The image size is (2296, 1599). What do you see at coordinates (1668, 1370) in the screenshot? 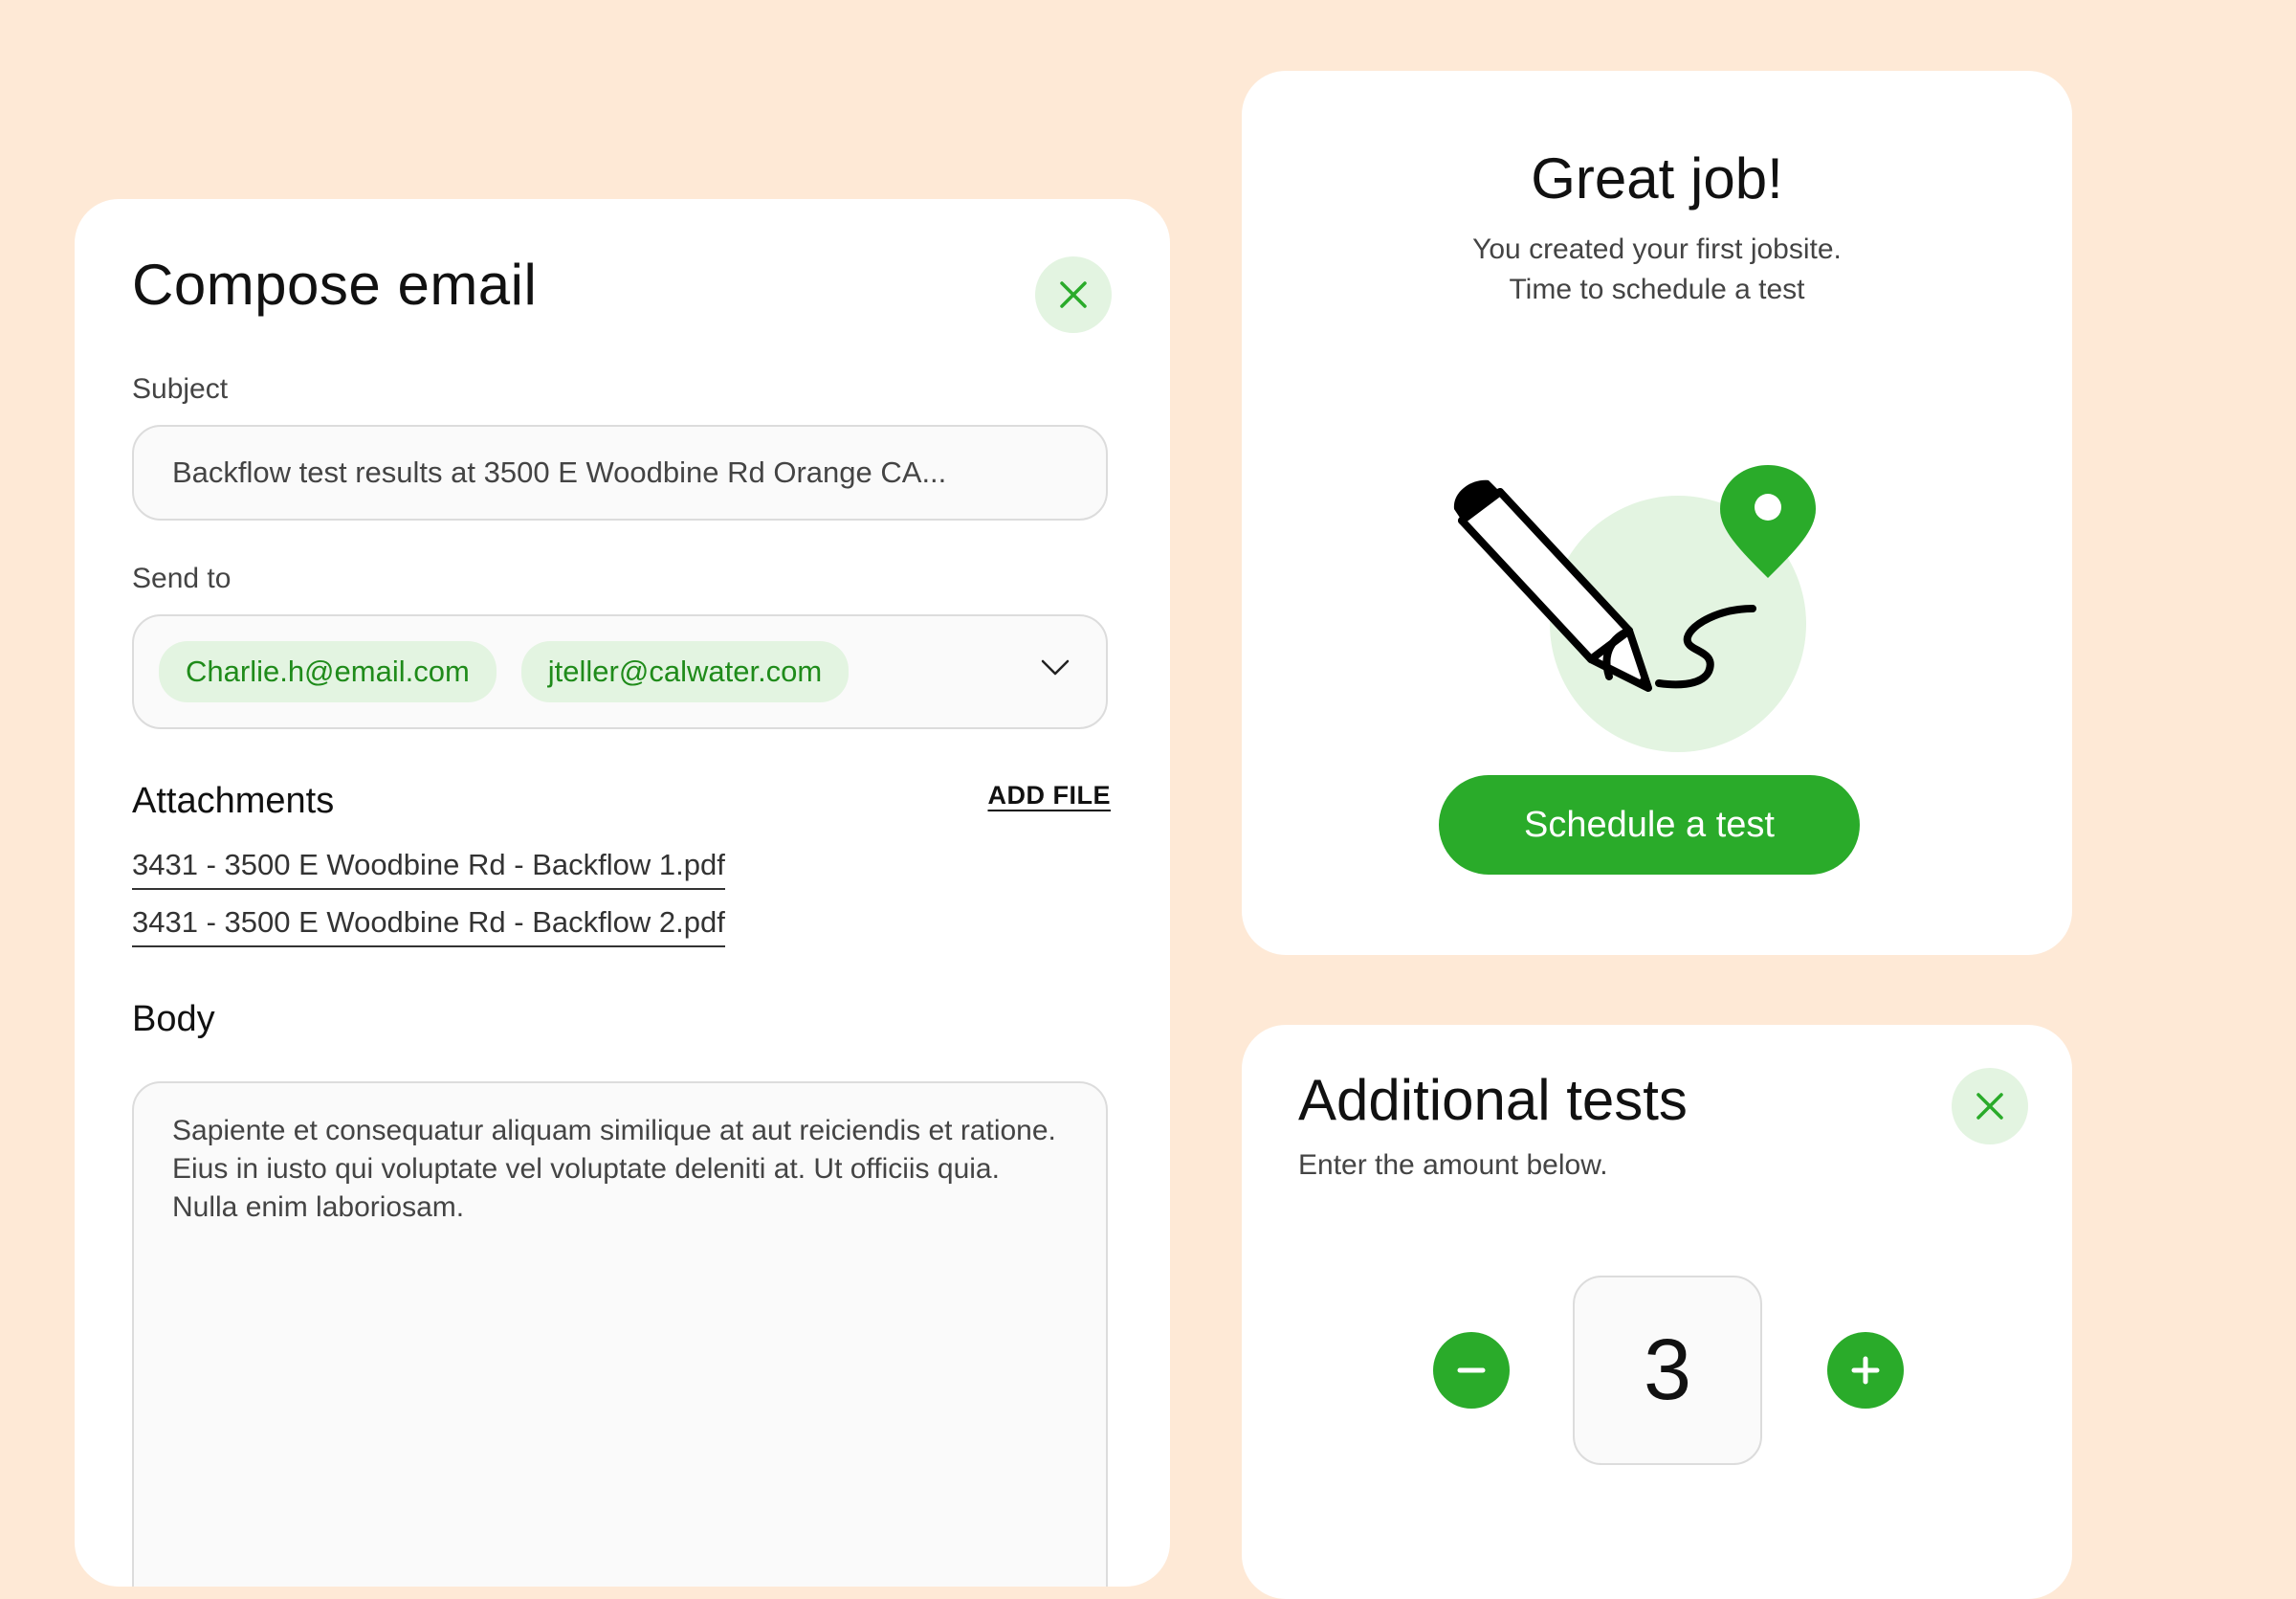
I see `quantity-input: 3` at bounding box center [1668, 1370].